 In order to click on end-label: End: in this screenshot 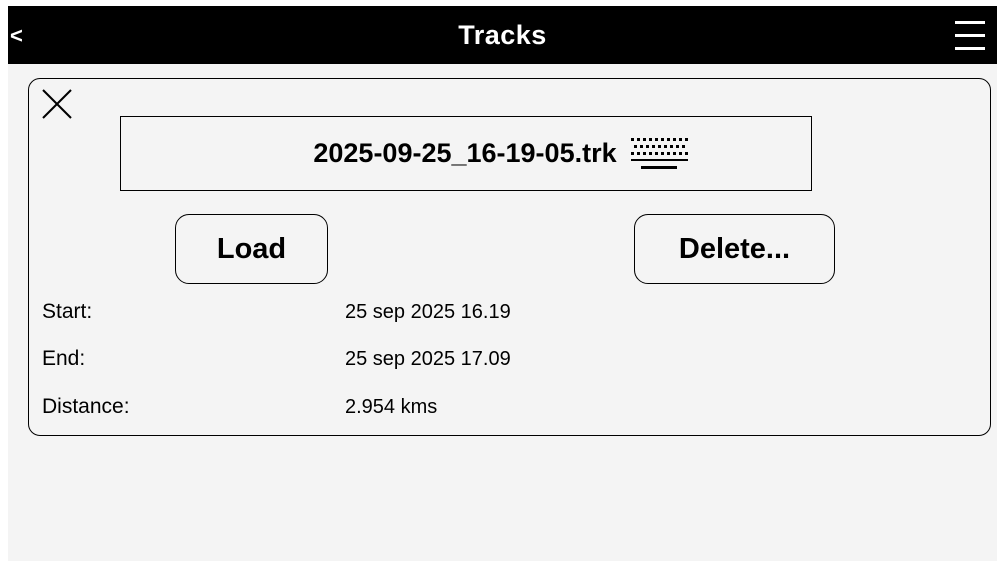, I will do `click(64, 358)`.